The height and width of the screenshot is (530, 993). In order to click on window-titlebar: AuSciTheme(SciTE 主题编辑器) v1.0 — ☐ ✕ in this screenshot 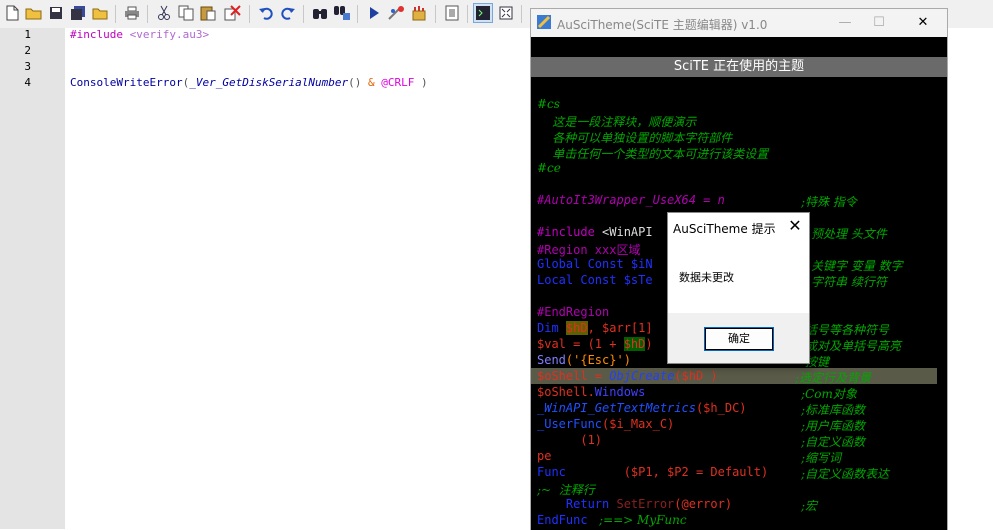, I will do `click(739, 23)`.